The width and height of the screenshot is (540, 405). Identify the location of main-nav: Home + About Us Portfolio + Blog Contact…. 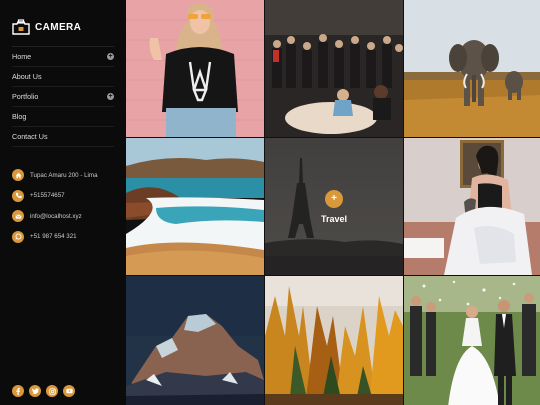
(63, 96).